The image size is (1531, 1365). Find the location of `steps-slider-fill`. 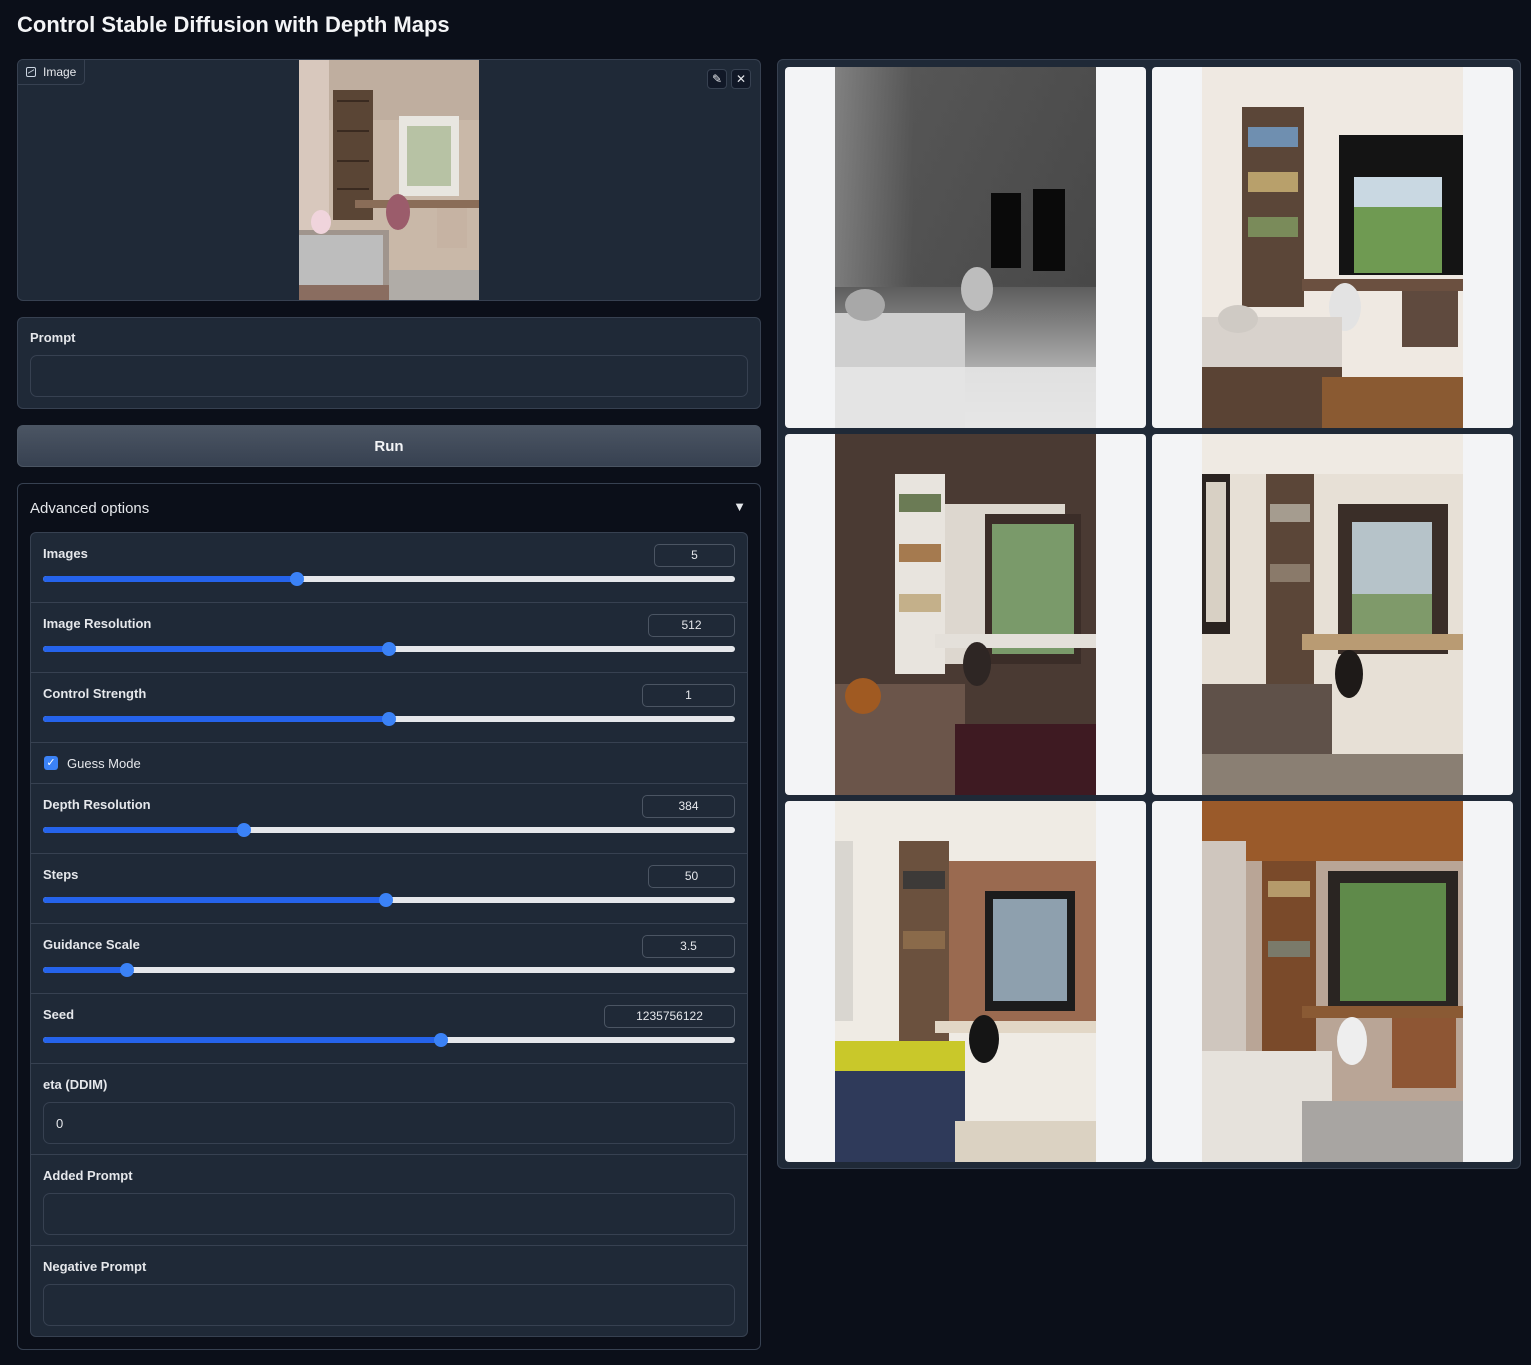

steps-slider-fill is located at coordinates (215, 900).